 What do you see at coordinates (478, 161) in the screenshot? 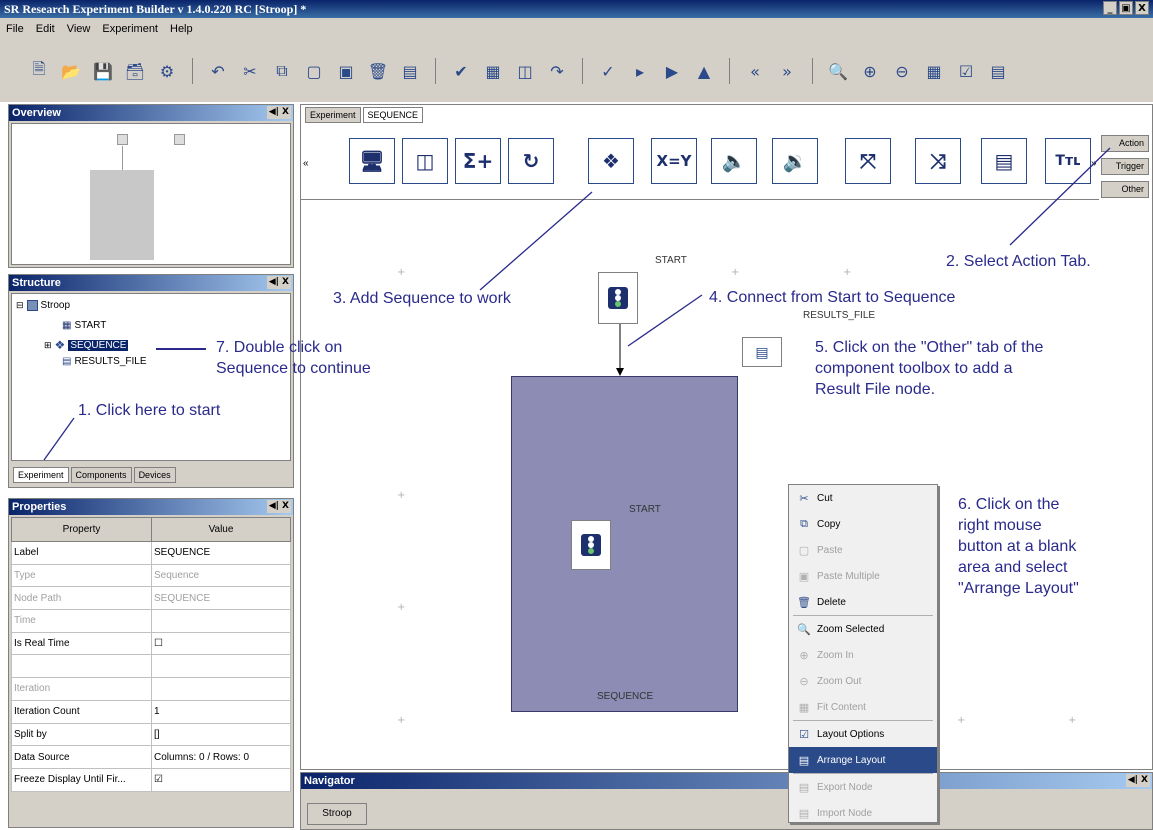
I see `add-to-accumulator-icon: Σ+` at bounding box center [478, 161].